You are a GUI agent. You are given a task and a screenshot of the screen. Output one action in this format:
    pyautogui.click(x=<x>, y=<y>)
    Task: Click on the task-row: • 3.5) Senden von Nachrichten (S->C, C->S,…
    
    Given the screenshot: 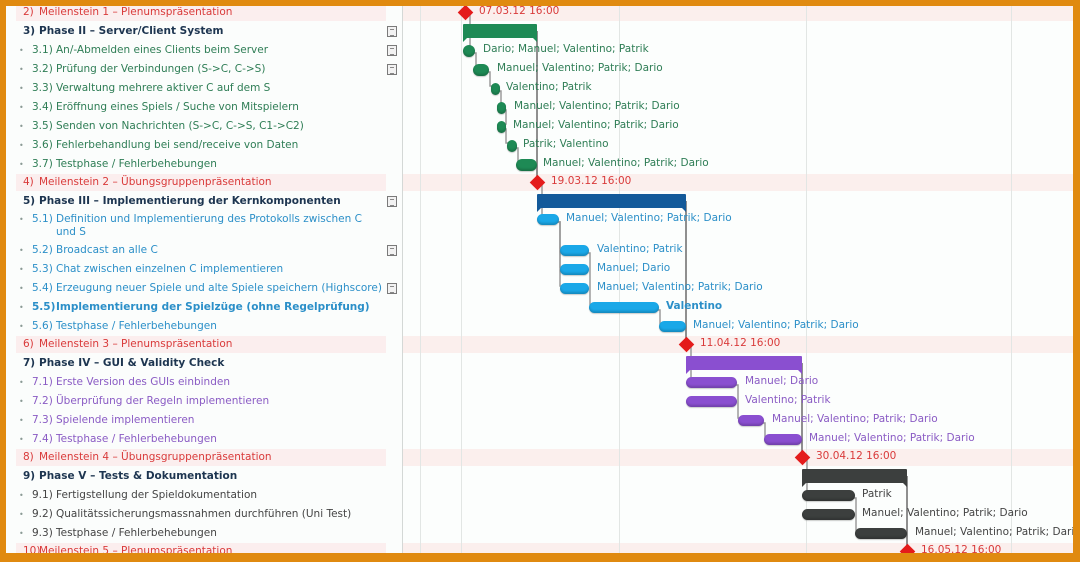 What is the action you would take?
    pyautogui.click(x=204, y=126)
    